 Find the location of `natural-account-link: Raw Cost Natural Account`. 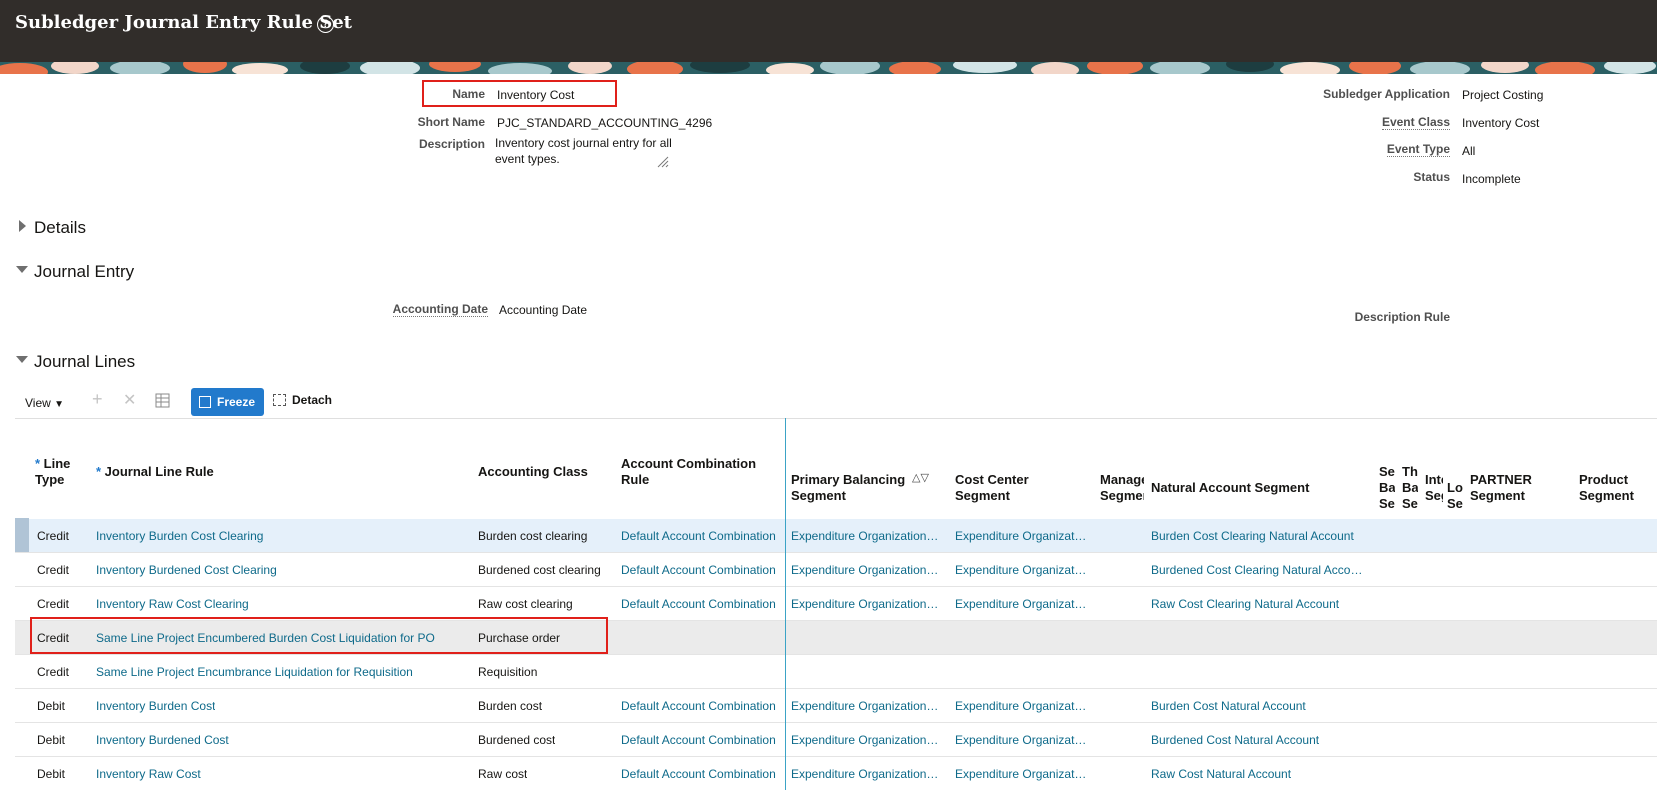

natural-account-link: Raw Cost Natural Account is located at coordinates (1221, 774).